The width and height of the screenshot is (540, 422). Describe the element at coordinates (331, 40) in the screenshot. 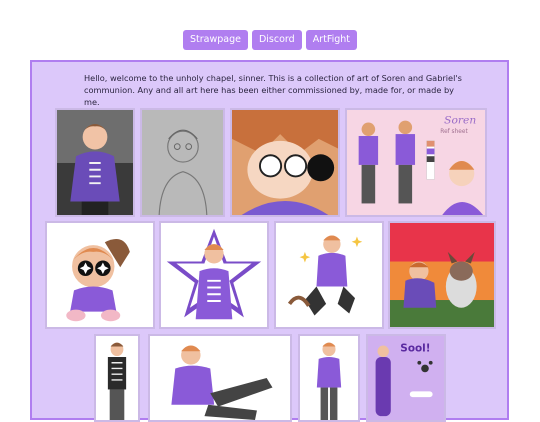

I see `nav-button-artfight: ArtFight` at that location.